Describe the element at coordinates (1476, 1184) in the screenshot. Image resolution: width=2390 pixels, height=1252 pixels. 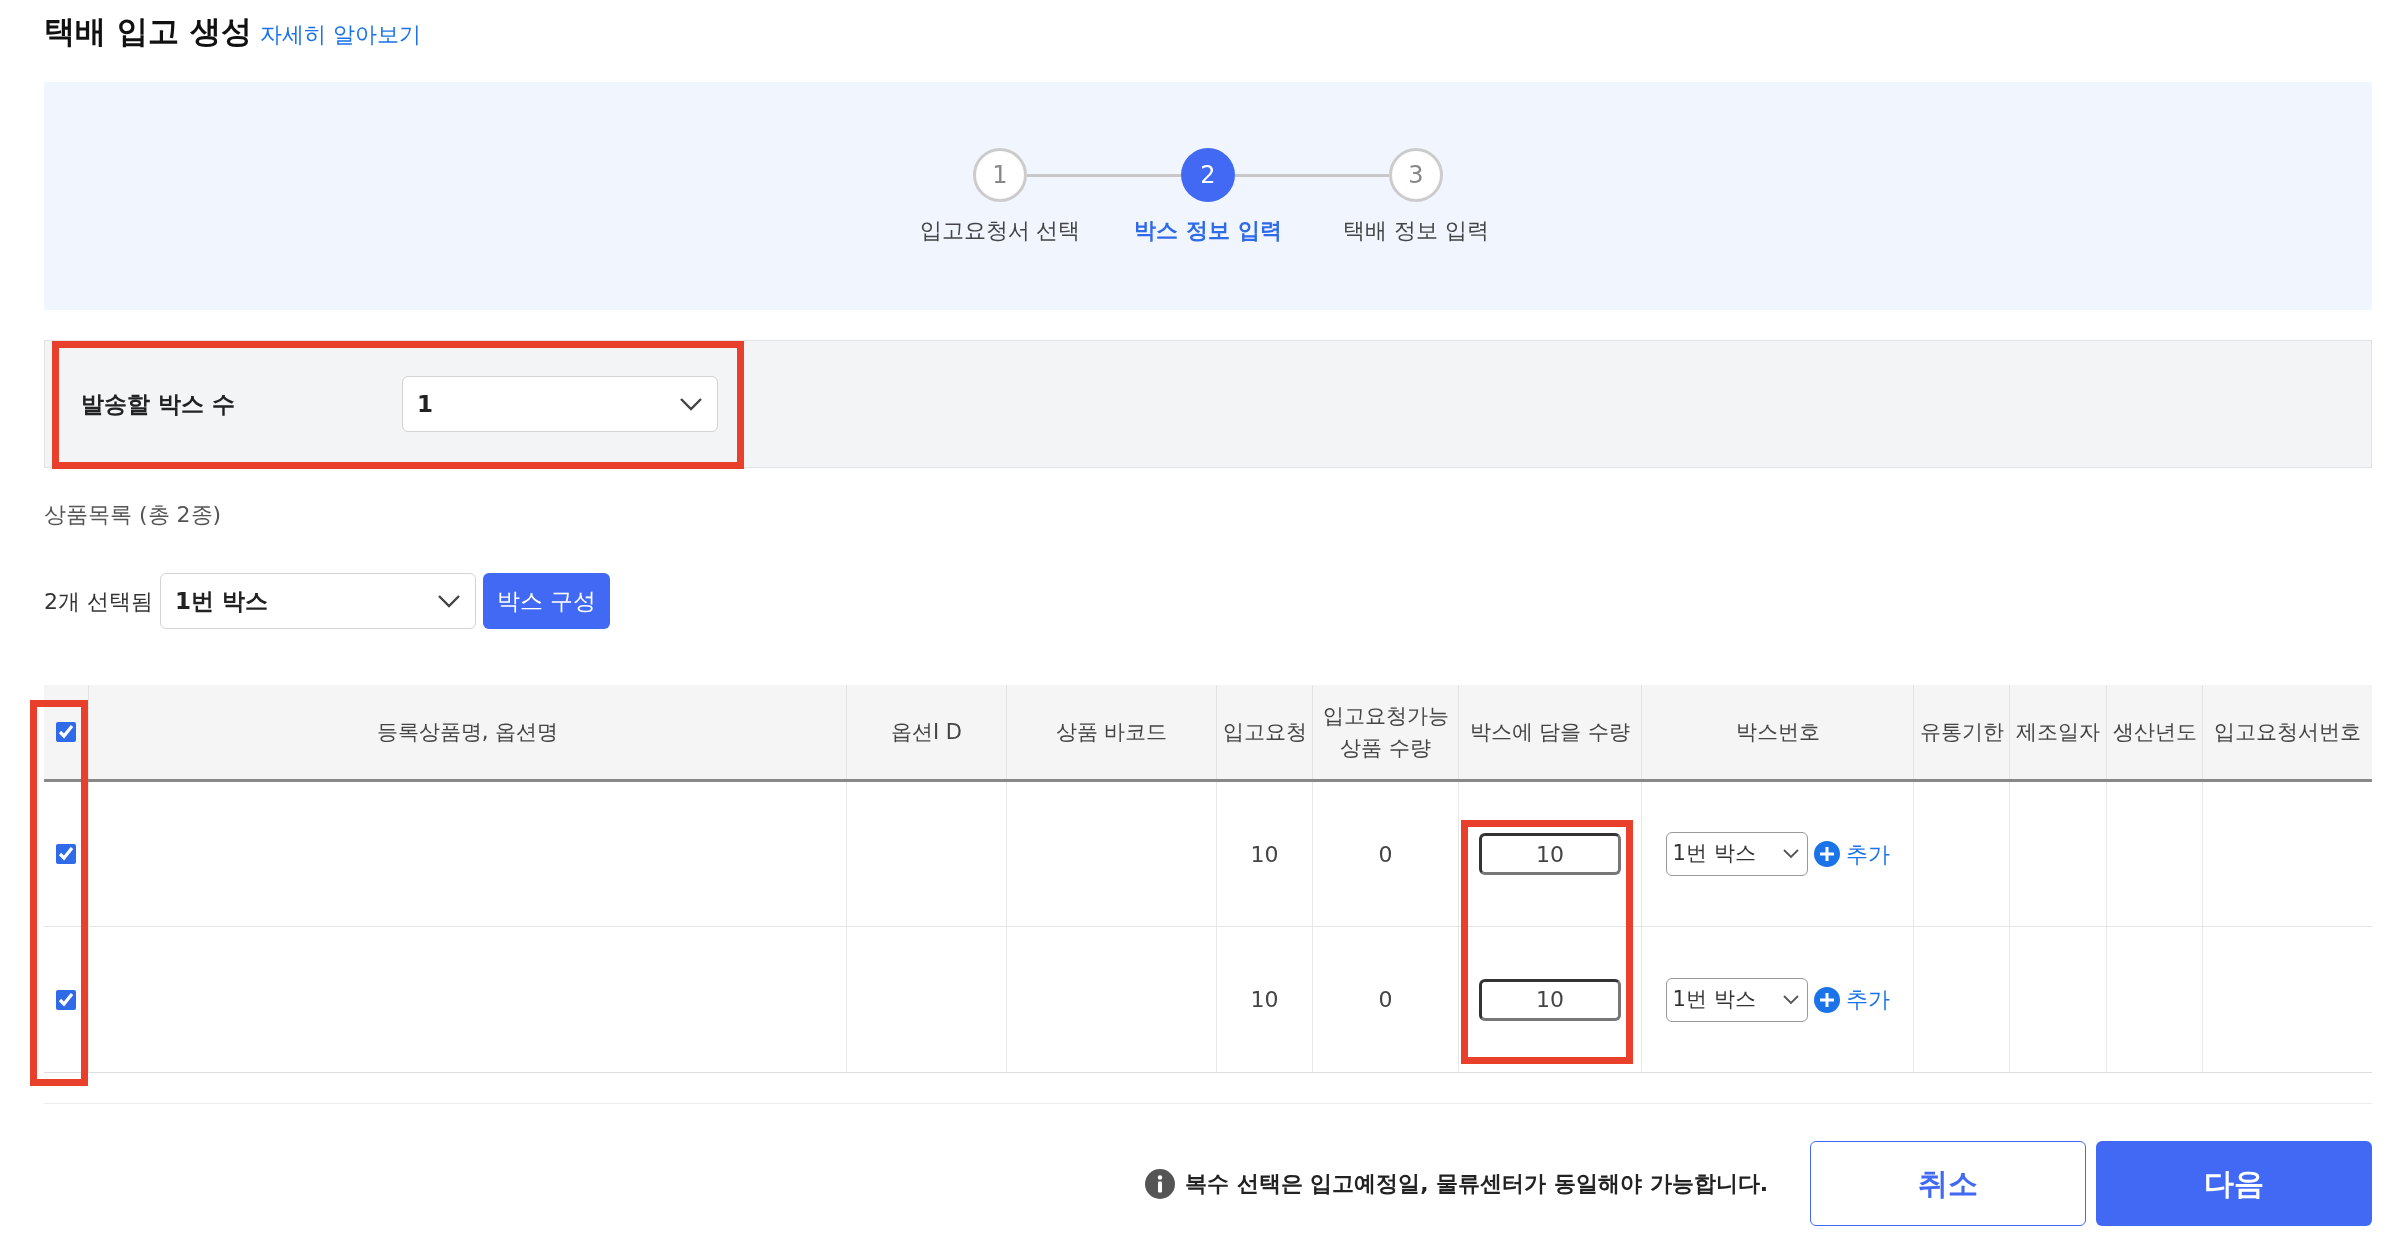
I see `notice-text: 복수 선택은 입고예정일, 물류센터가 동일해야 가능합니다.` at that location.